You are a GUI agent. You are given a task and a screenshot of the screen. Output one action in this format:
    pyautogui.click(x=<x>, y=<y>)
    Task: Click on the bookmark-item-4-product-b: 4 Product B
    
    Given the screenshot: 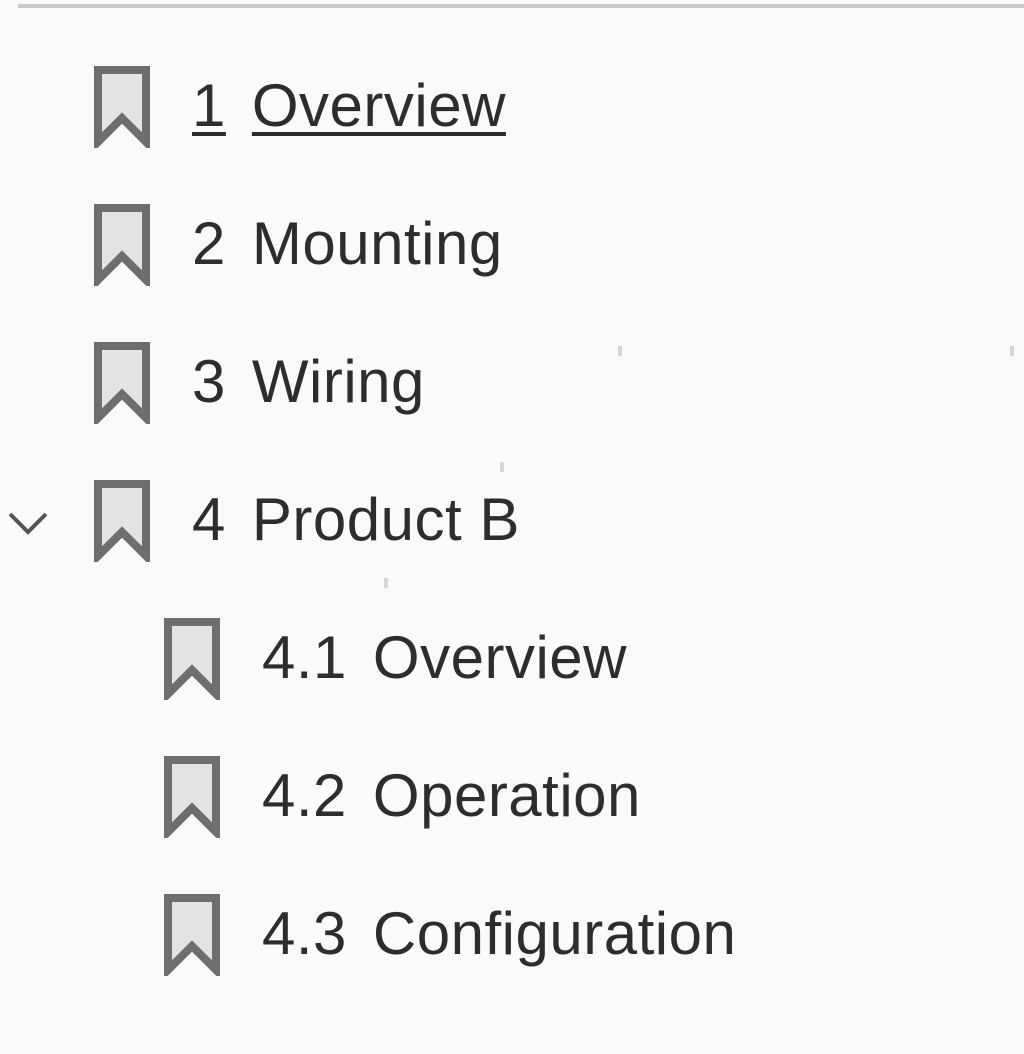 What is the action you would take?
    pyautogui.click(x=264, y=520)
    